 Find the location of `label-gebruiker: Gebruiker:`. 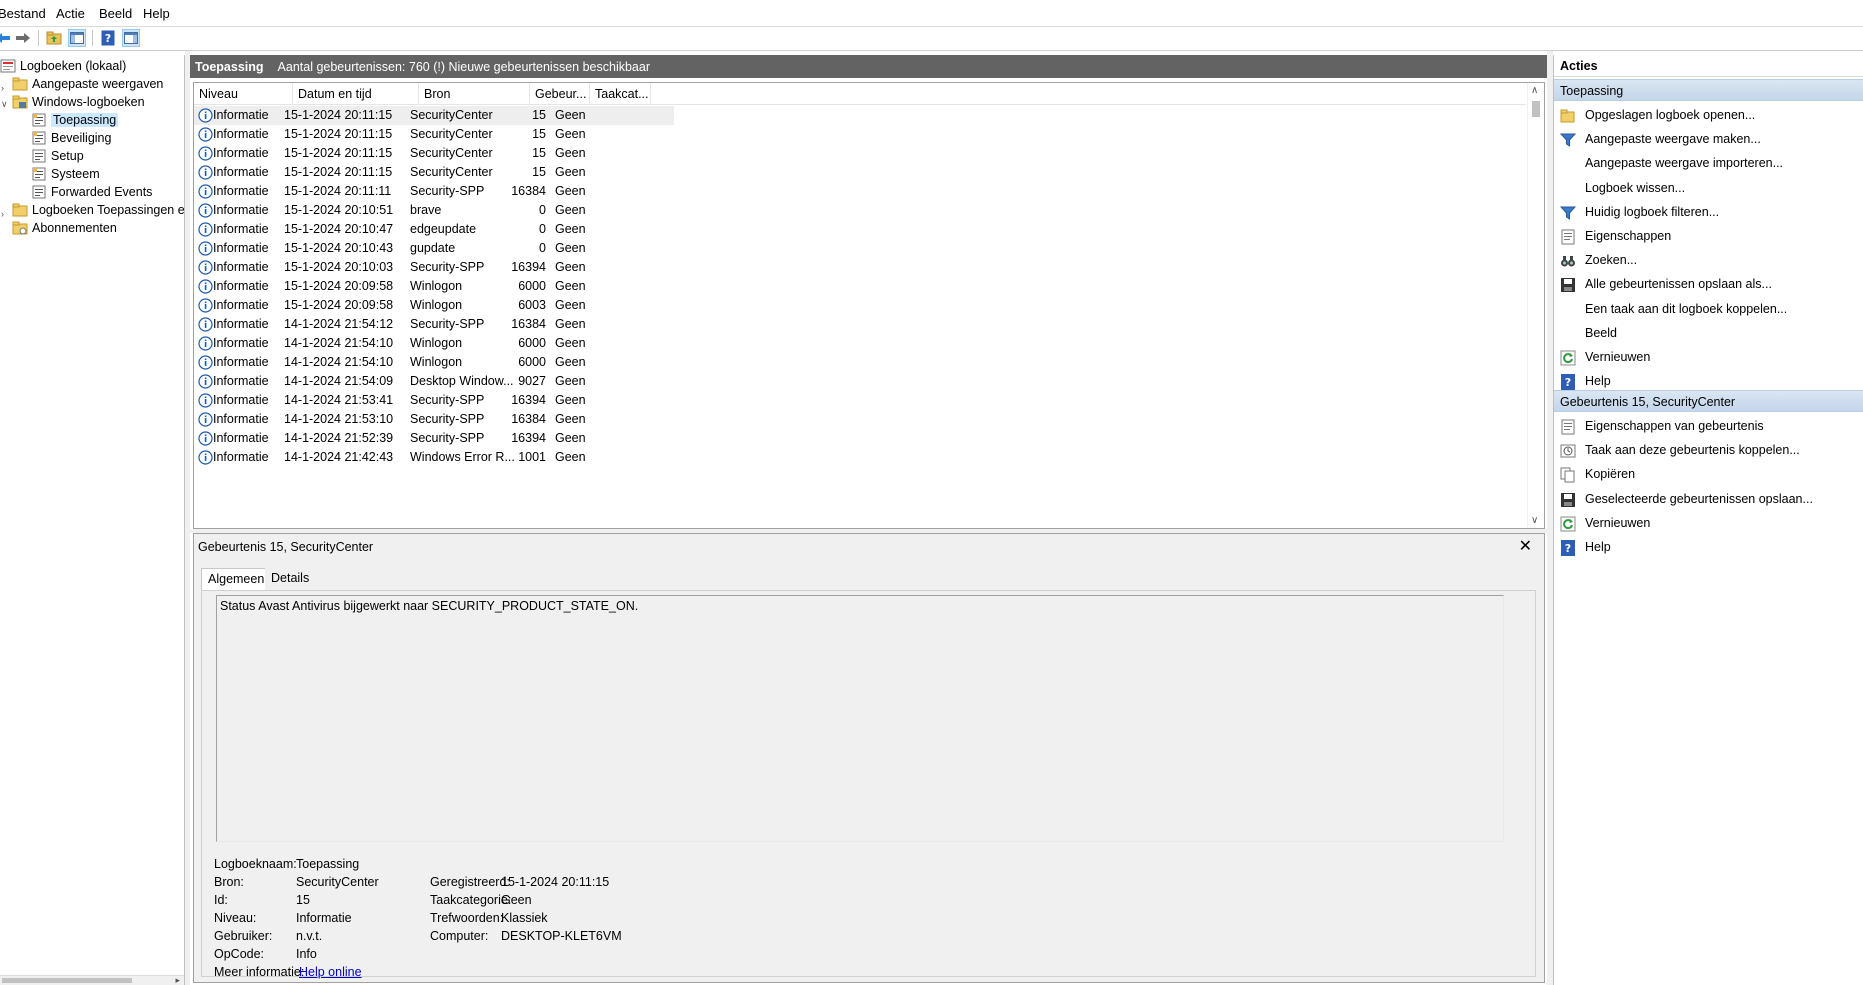

label-gebruiker: Gebruiker: is located at coordinates (243, 936).